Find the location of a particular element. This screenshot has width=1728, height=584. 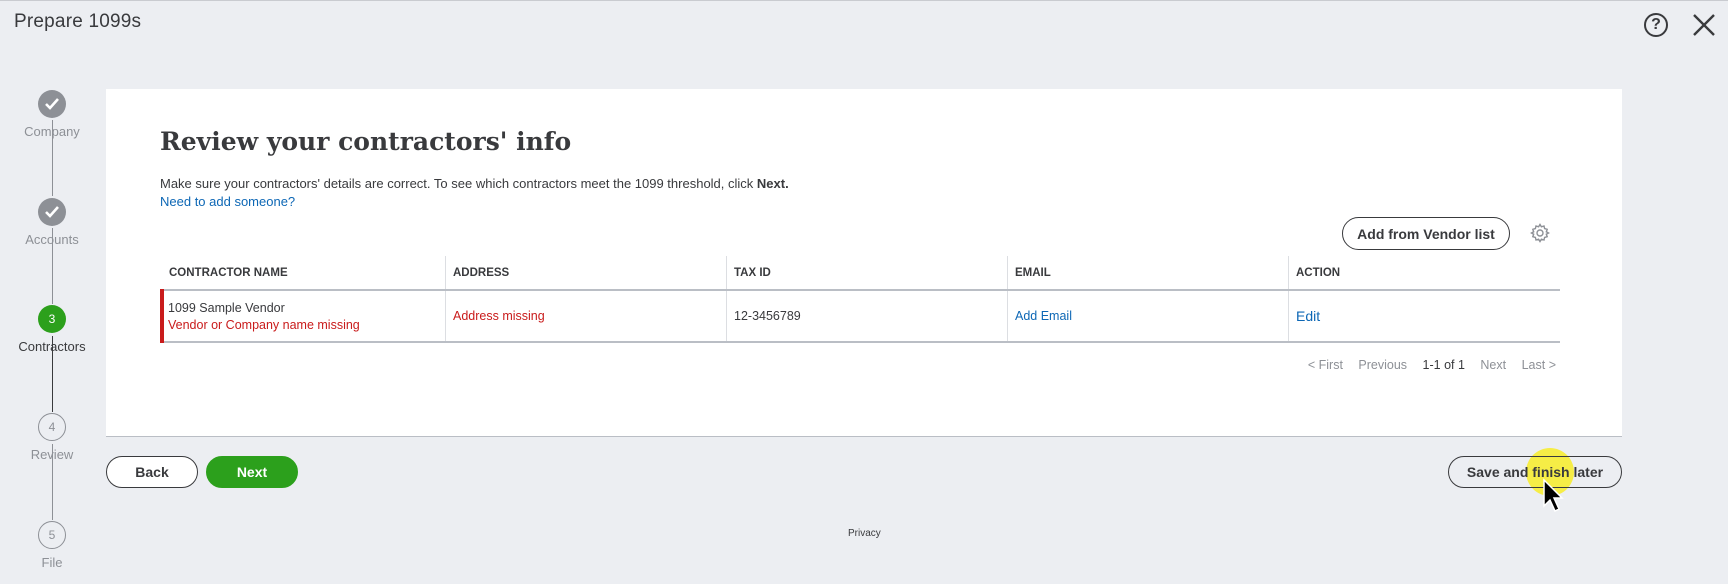

page-title: Prepare 1099s is located at coordinates (78, 21).